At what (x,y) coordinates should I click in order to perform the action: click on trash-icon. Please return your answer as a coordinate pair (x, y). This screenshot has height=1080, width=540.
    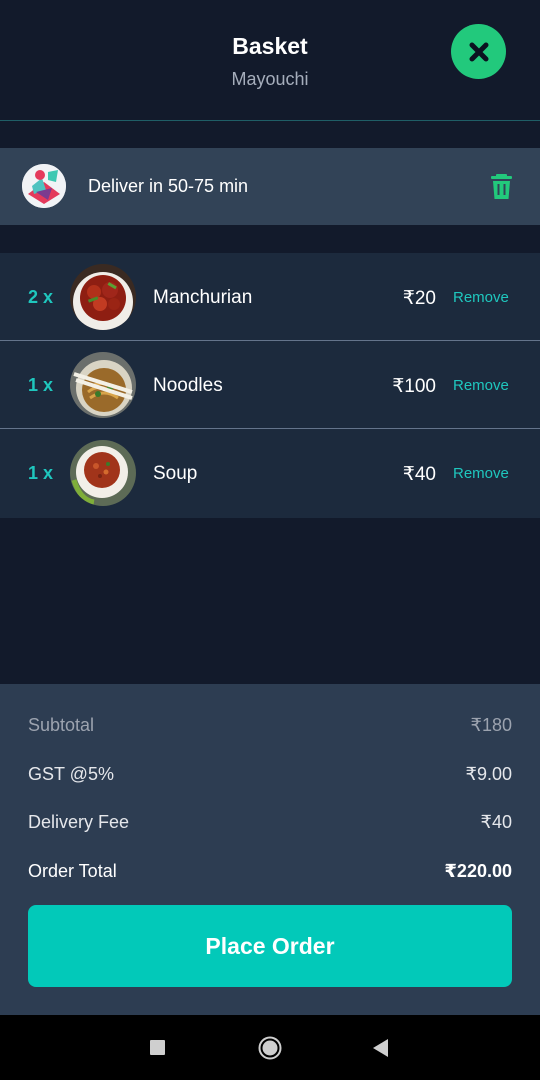
    Looking at the image, I should click on (501, 186).